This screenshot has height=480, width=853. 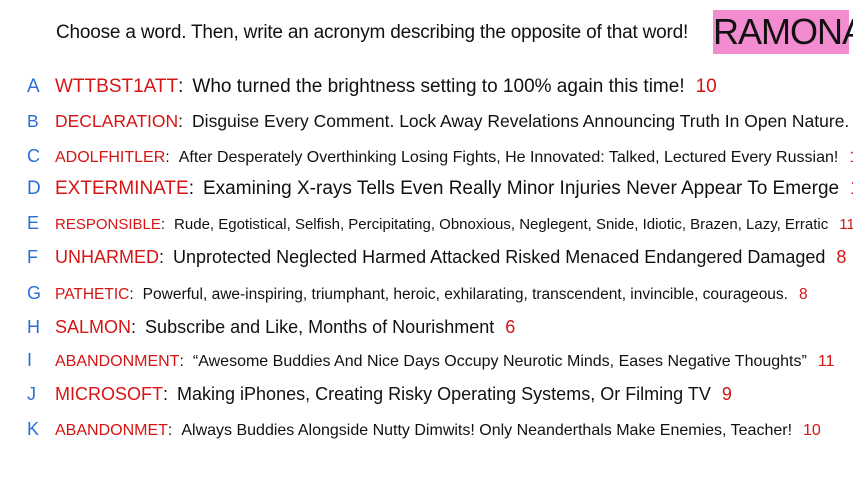 I want to click on entry-word: PATHETIC, so click(x=92, y=294).